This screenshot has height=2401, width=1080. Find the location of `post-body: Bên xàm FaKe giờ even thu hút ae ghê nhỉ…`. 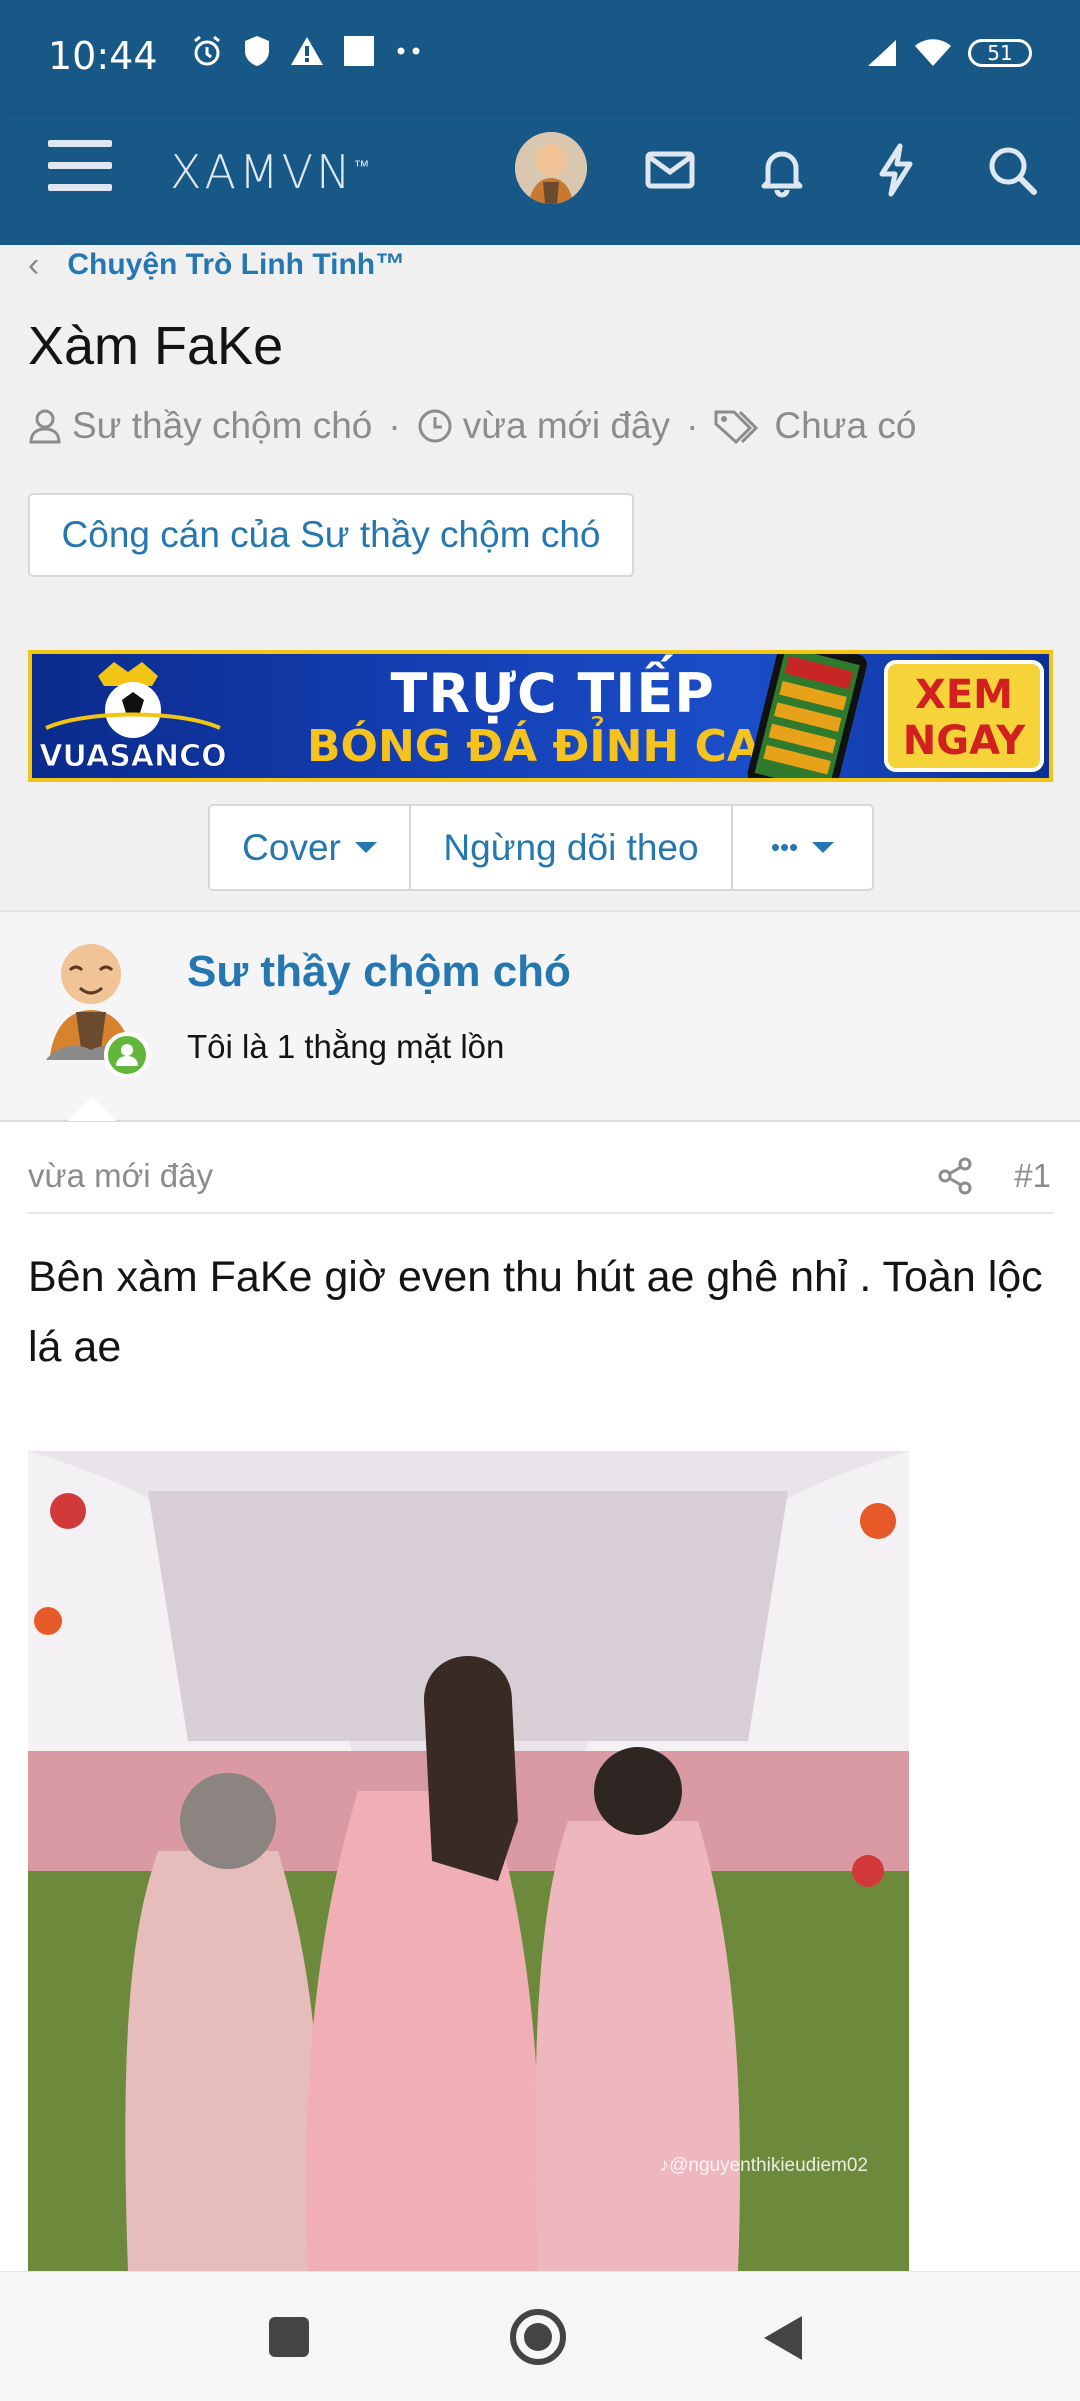

post-body: Bên xàm FaKe giờ even thu hút ae ghê nhỉ… is located at coordinates (535, 1312).